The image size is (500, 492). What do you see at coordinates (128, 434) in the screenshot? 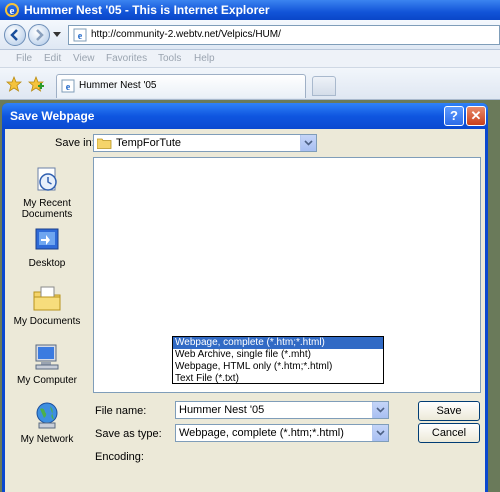
I see `save-as-type-label: Save as type:` at bounding box center [128, 434].